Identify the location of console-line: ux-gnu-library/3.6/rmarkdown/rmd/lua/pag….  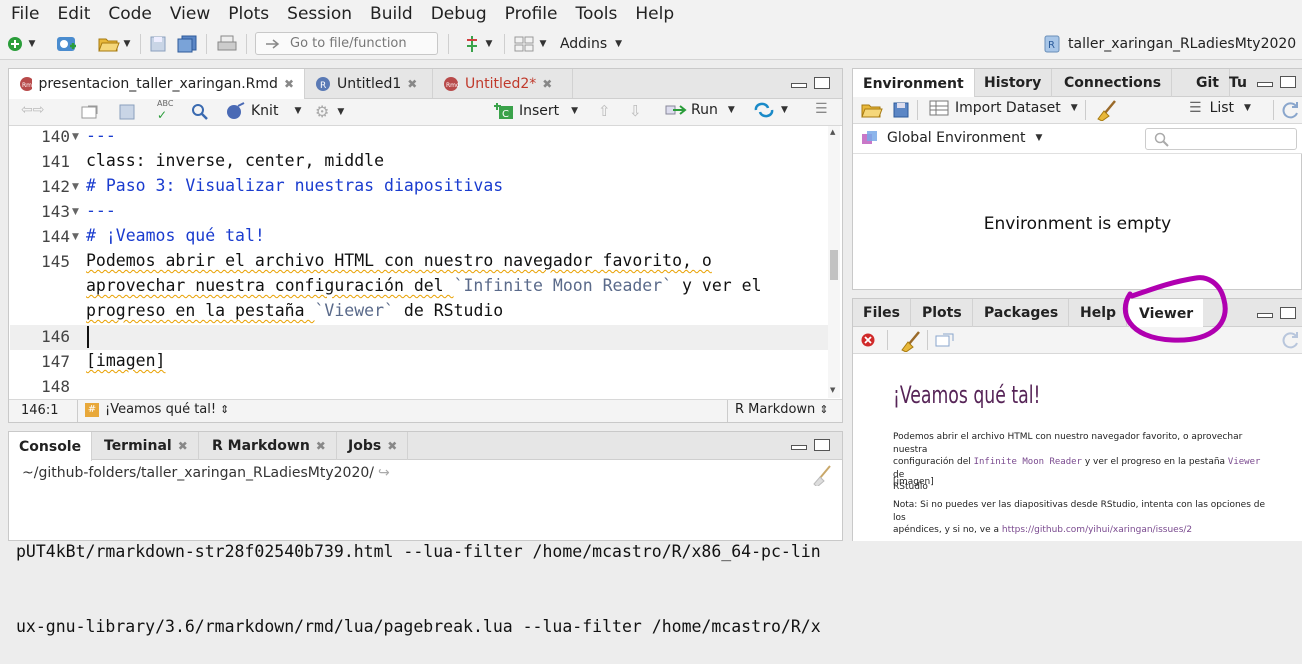
(418, 626).